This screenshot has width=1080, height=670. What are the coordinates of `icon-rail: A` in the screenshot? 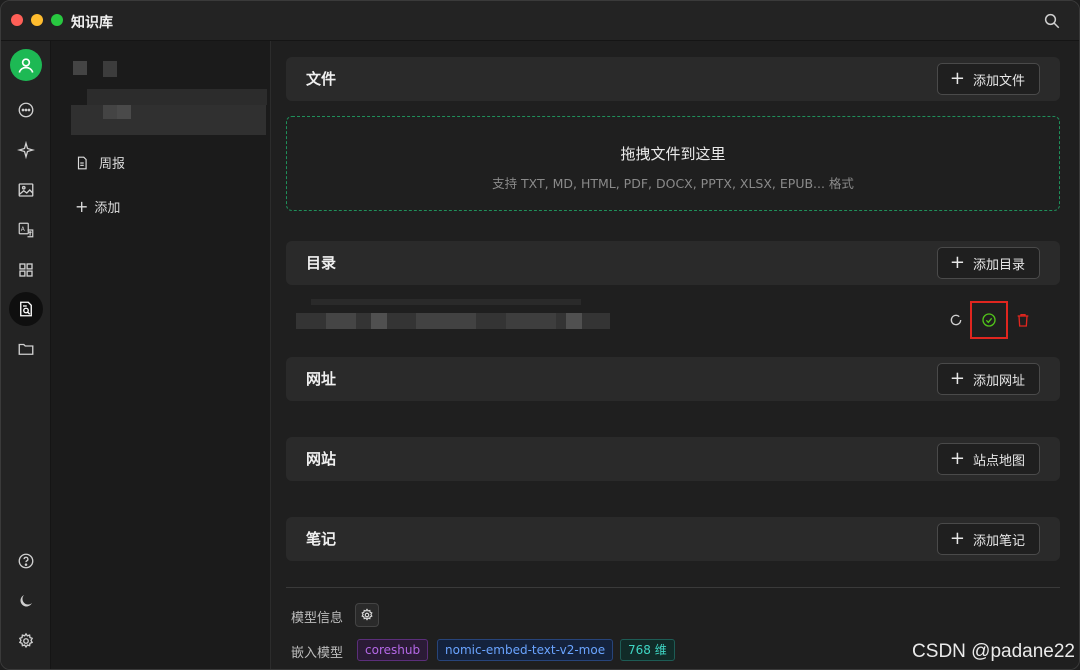 It's located at (26, 355).